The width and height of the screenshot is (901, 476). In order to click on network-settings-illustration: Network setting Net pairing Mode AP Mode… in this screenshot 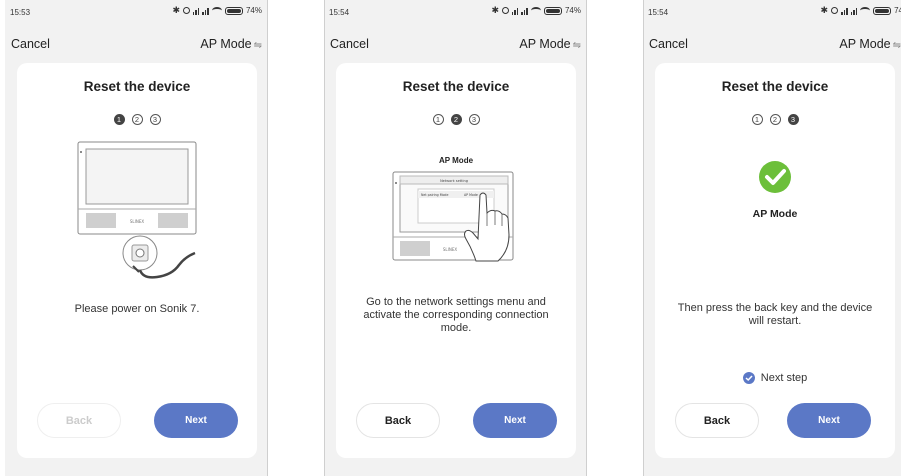, I will do `click(453, 216)`.